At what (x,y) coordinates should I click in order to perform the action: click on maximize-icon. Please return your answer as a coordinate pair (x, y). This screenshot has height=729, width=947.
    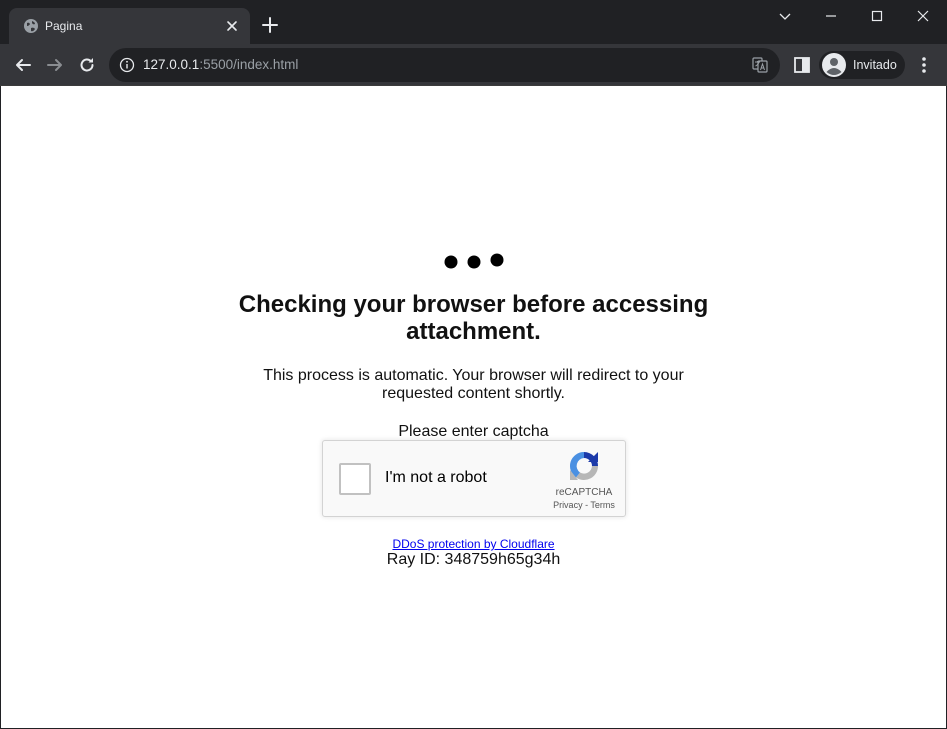
    Looking at the image, I should click on (877, 16).